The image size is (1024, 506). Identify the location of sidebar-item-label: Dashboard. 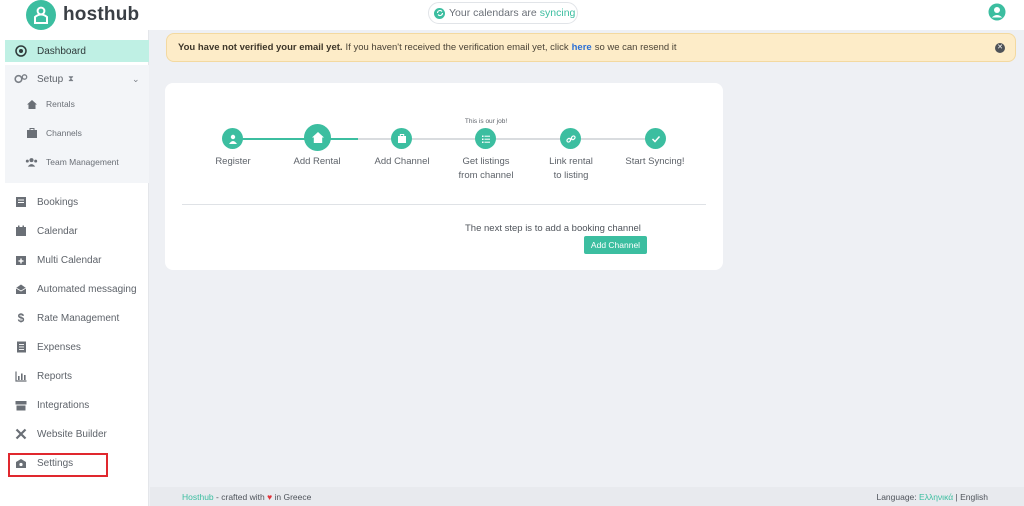
(61, 51).